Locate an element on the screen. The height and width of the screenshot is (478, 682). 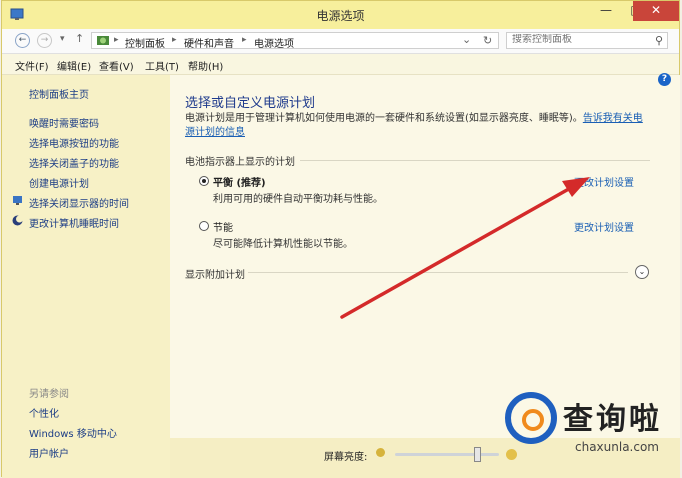
menu-view: 查看(V) is located at coordinates (116, 65).